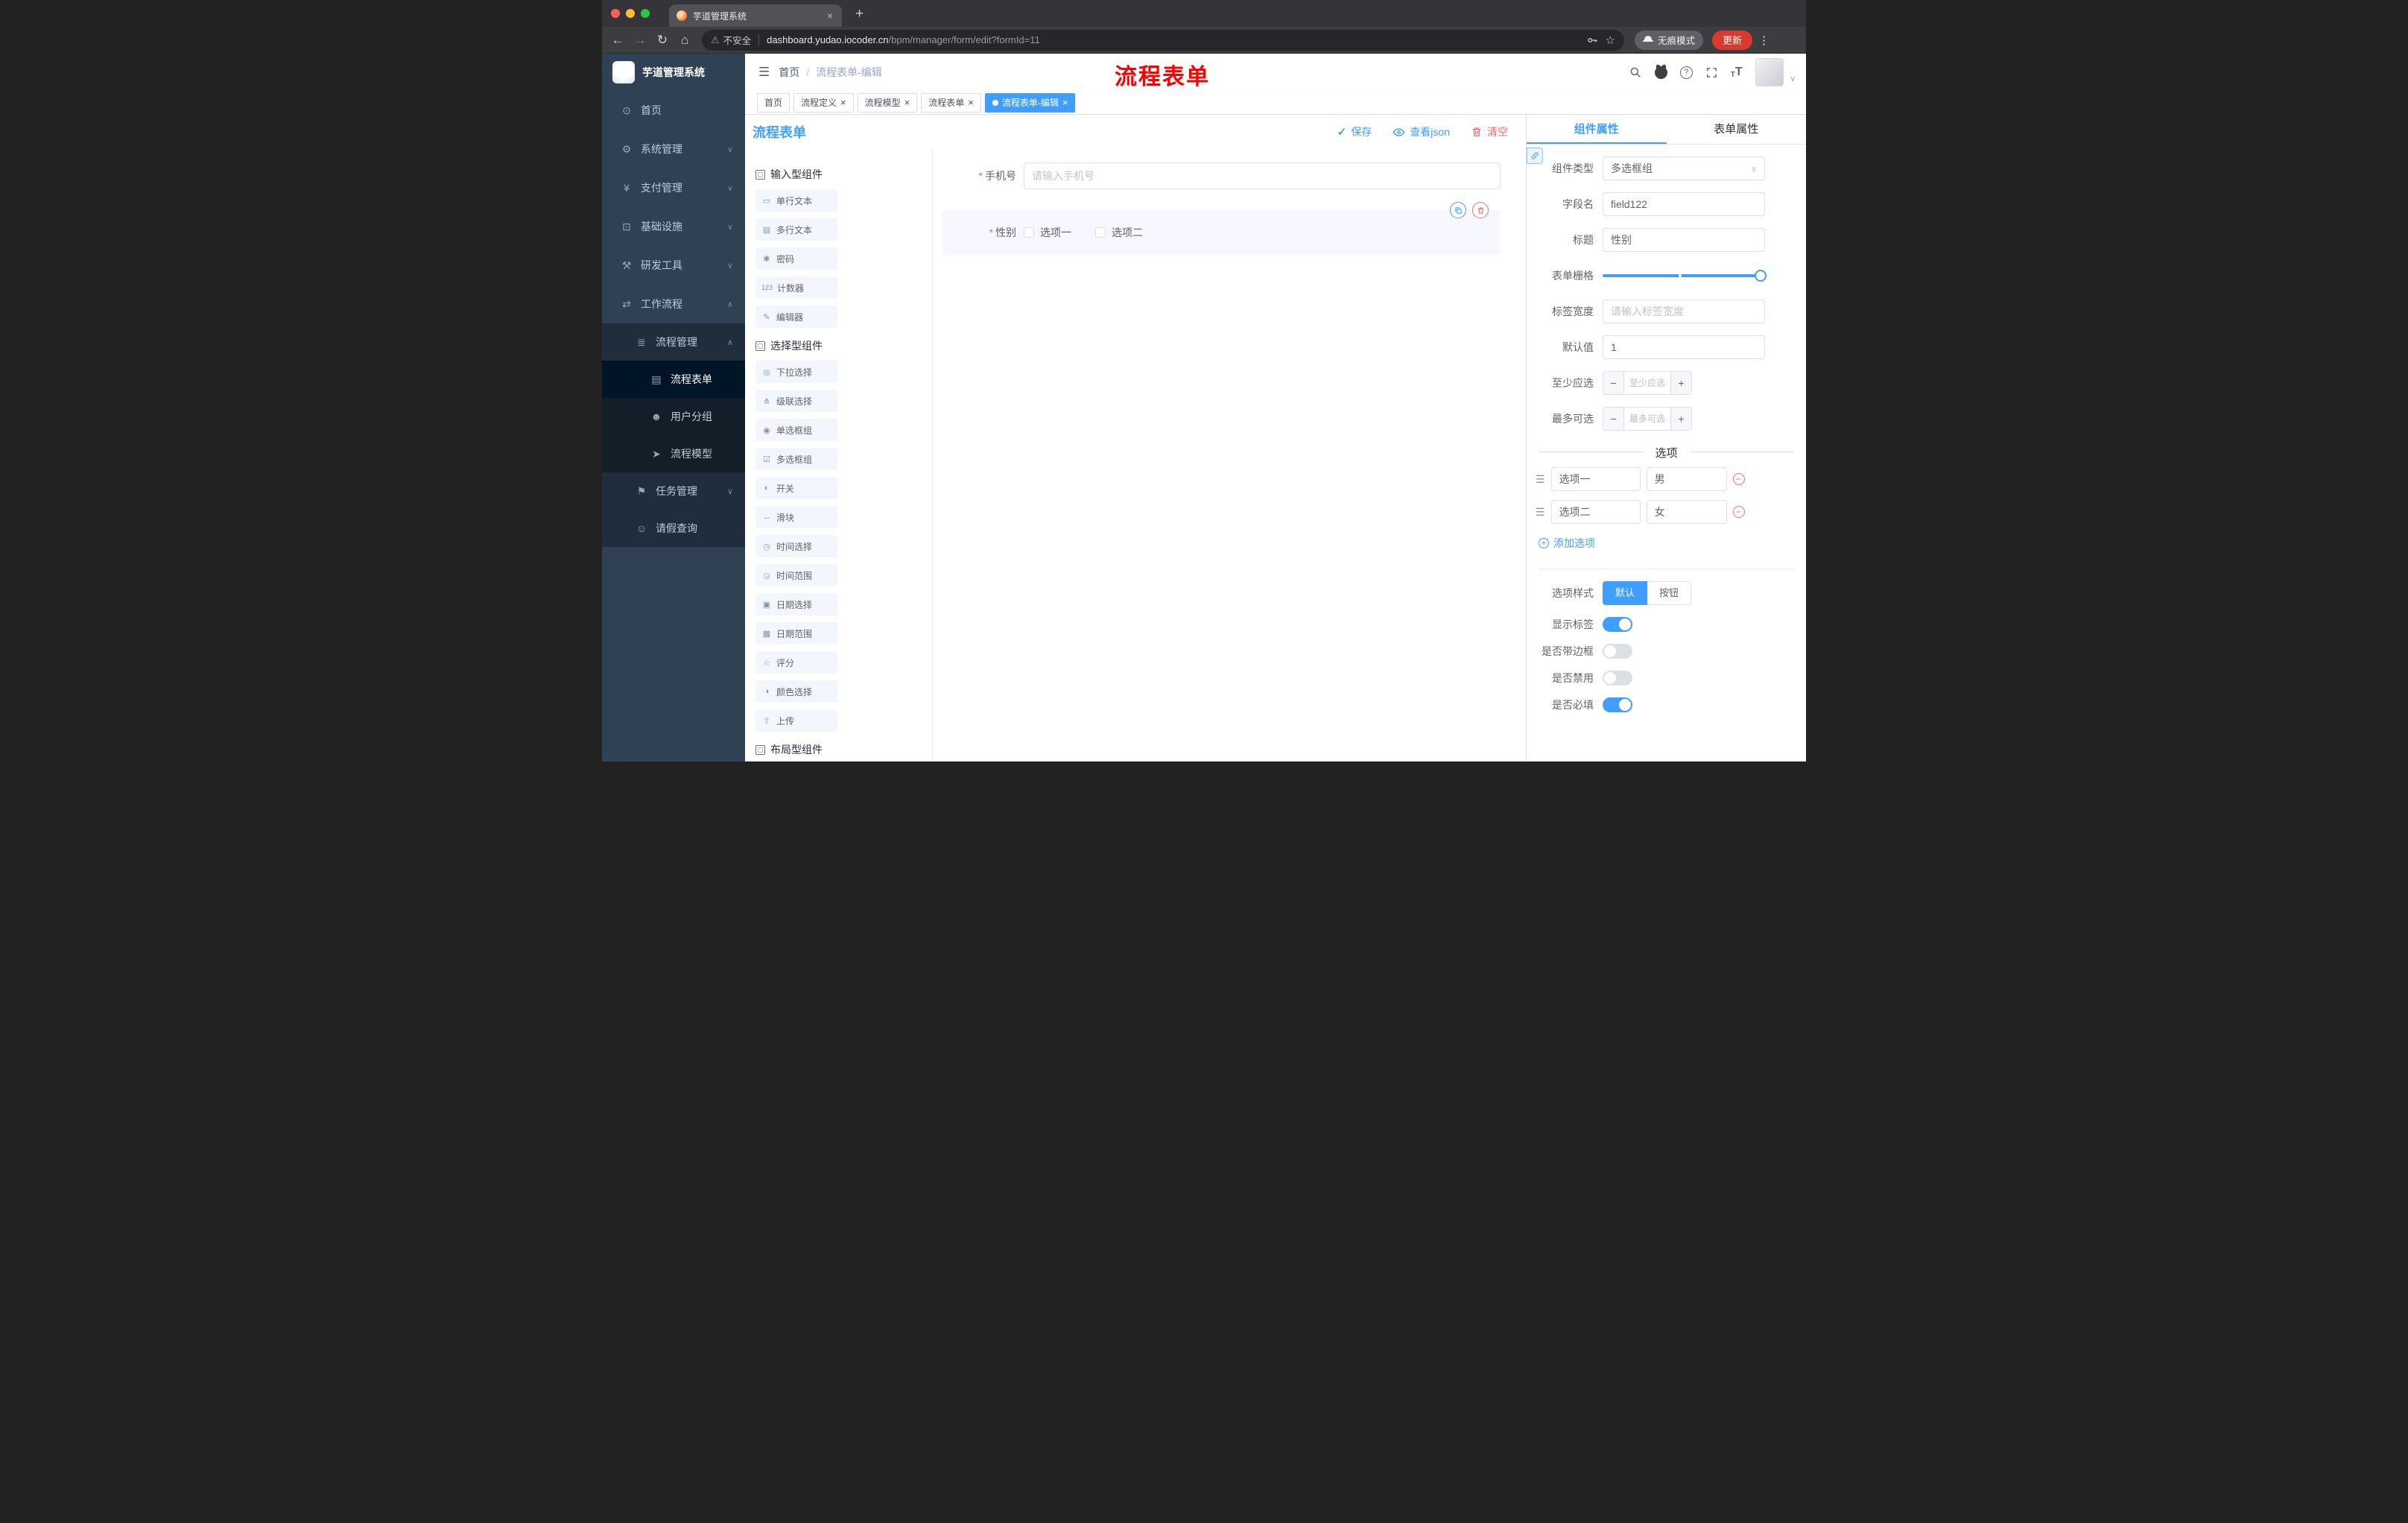  Describe the element at coordinates (673, 227) in the screenshot. I see `sidebar-item-infra: ⊡ 基础设施 ∨` at that location.